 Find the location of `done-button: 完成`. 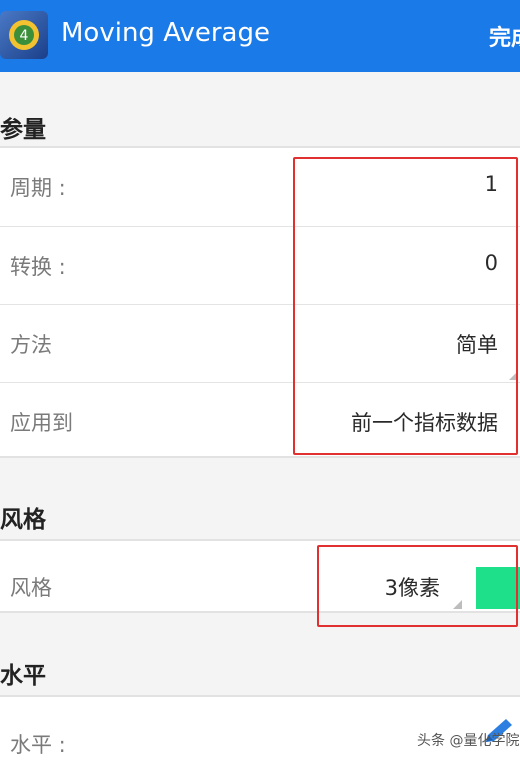

done-button: 完成 is located at coordinates (504, 36).